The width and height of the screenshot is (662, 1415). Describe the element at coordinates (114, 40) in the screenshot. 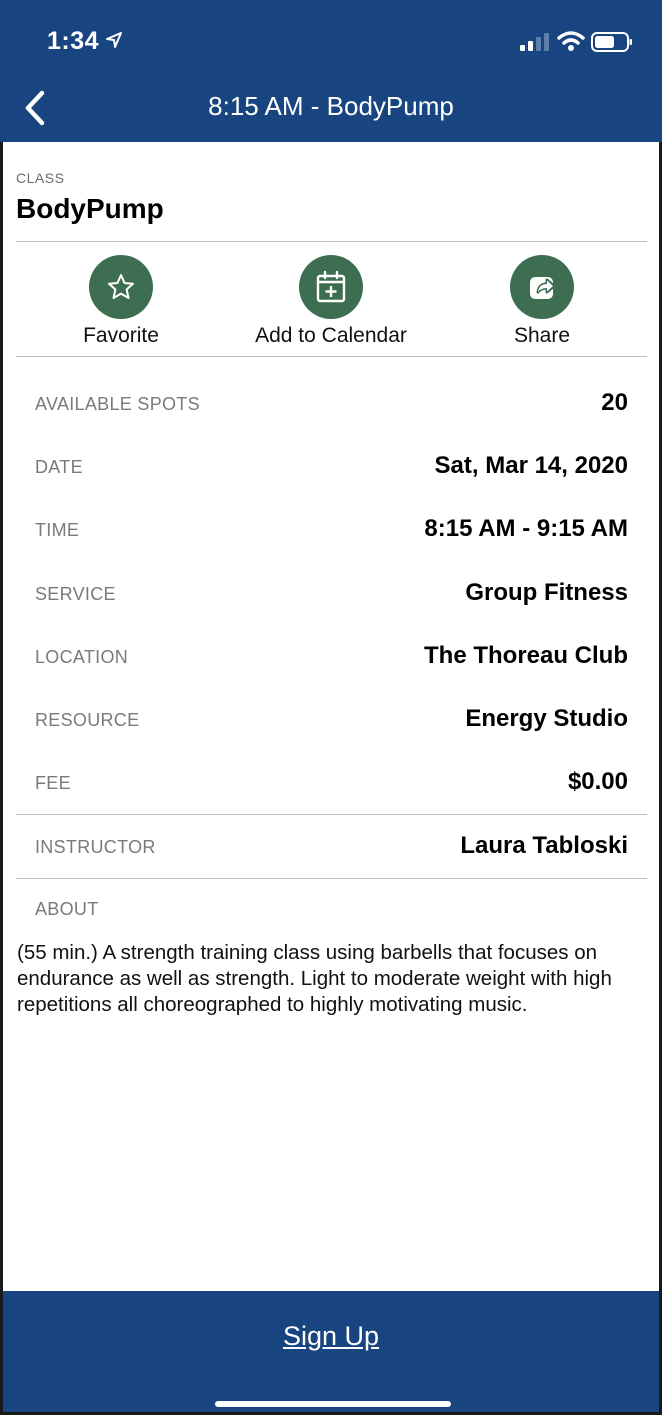

I see `location-arrow-icon` at that location.